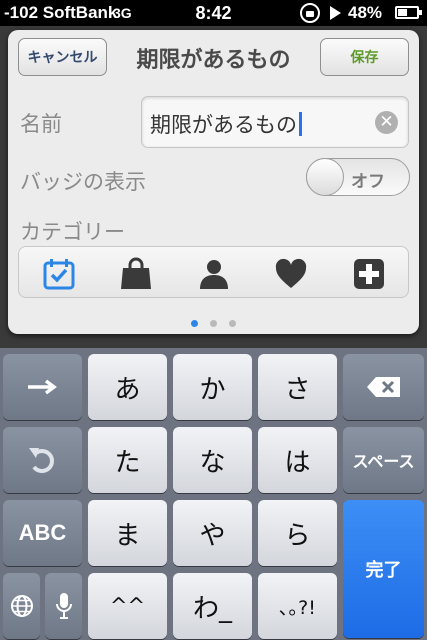 This screenshot has width=427, height=640. I want to click on plus-icon, so click(369, 274).